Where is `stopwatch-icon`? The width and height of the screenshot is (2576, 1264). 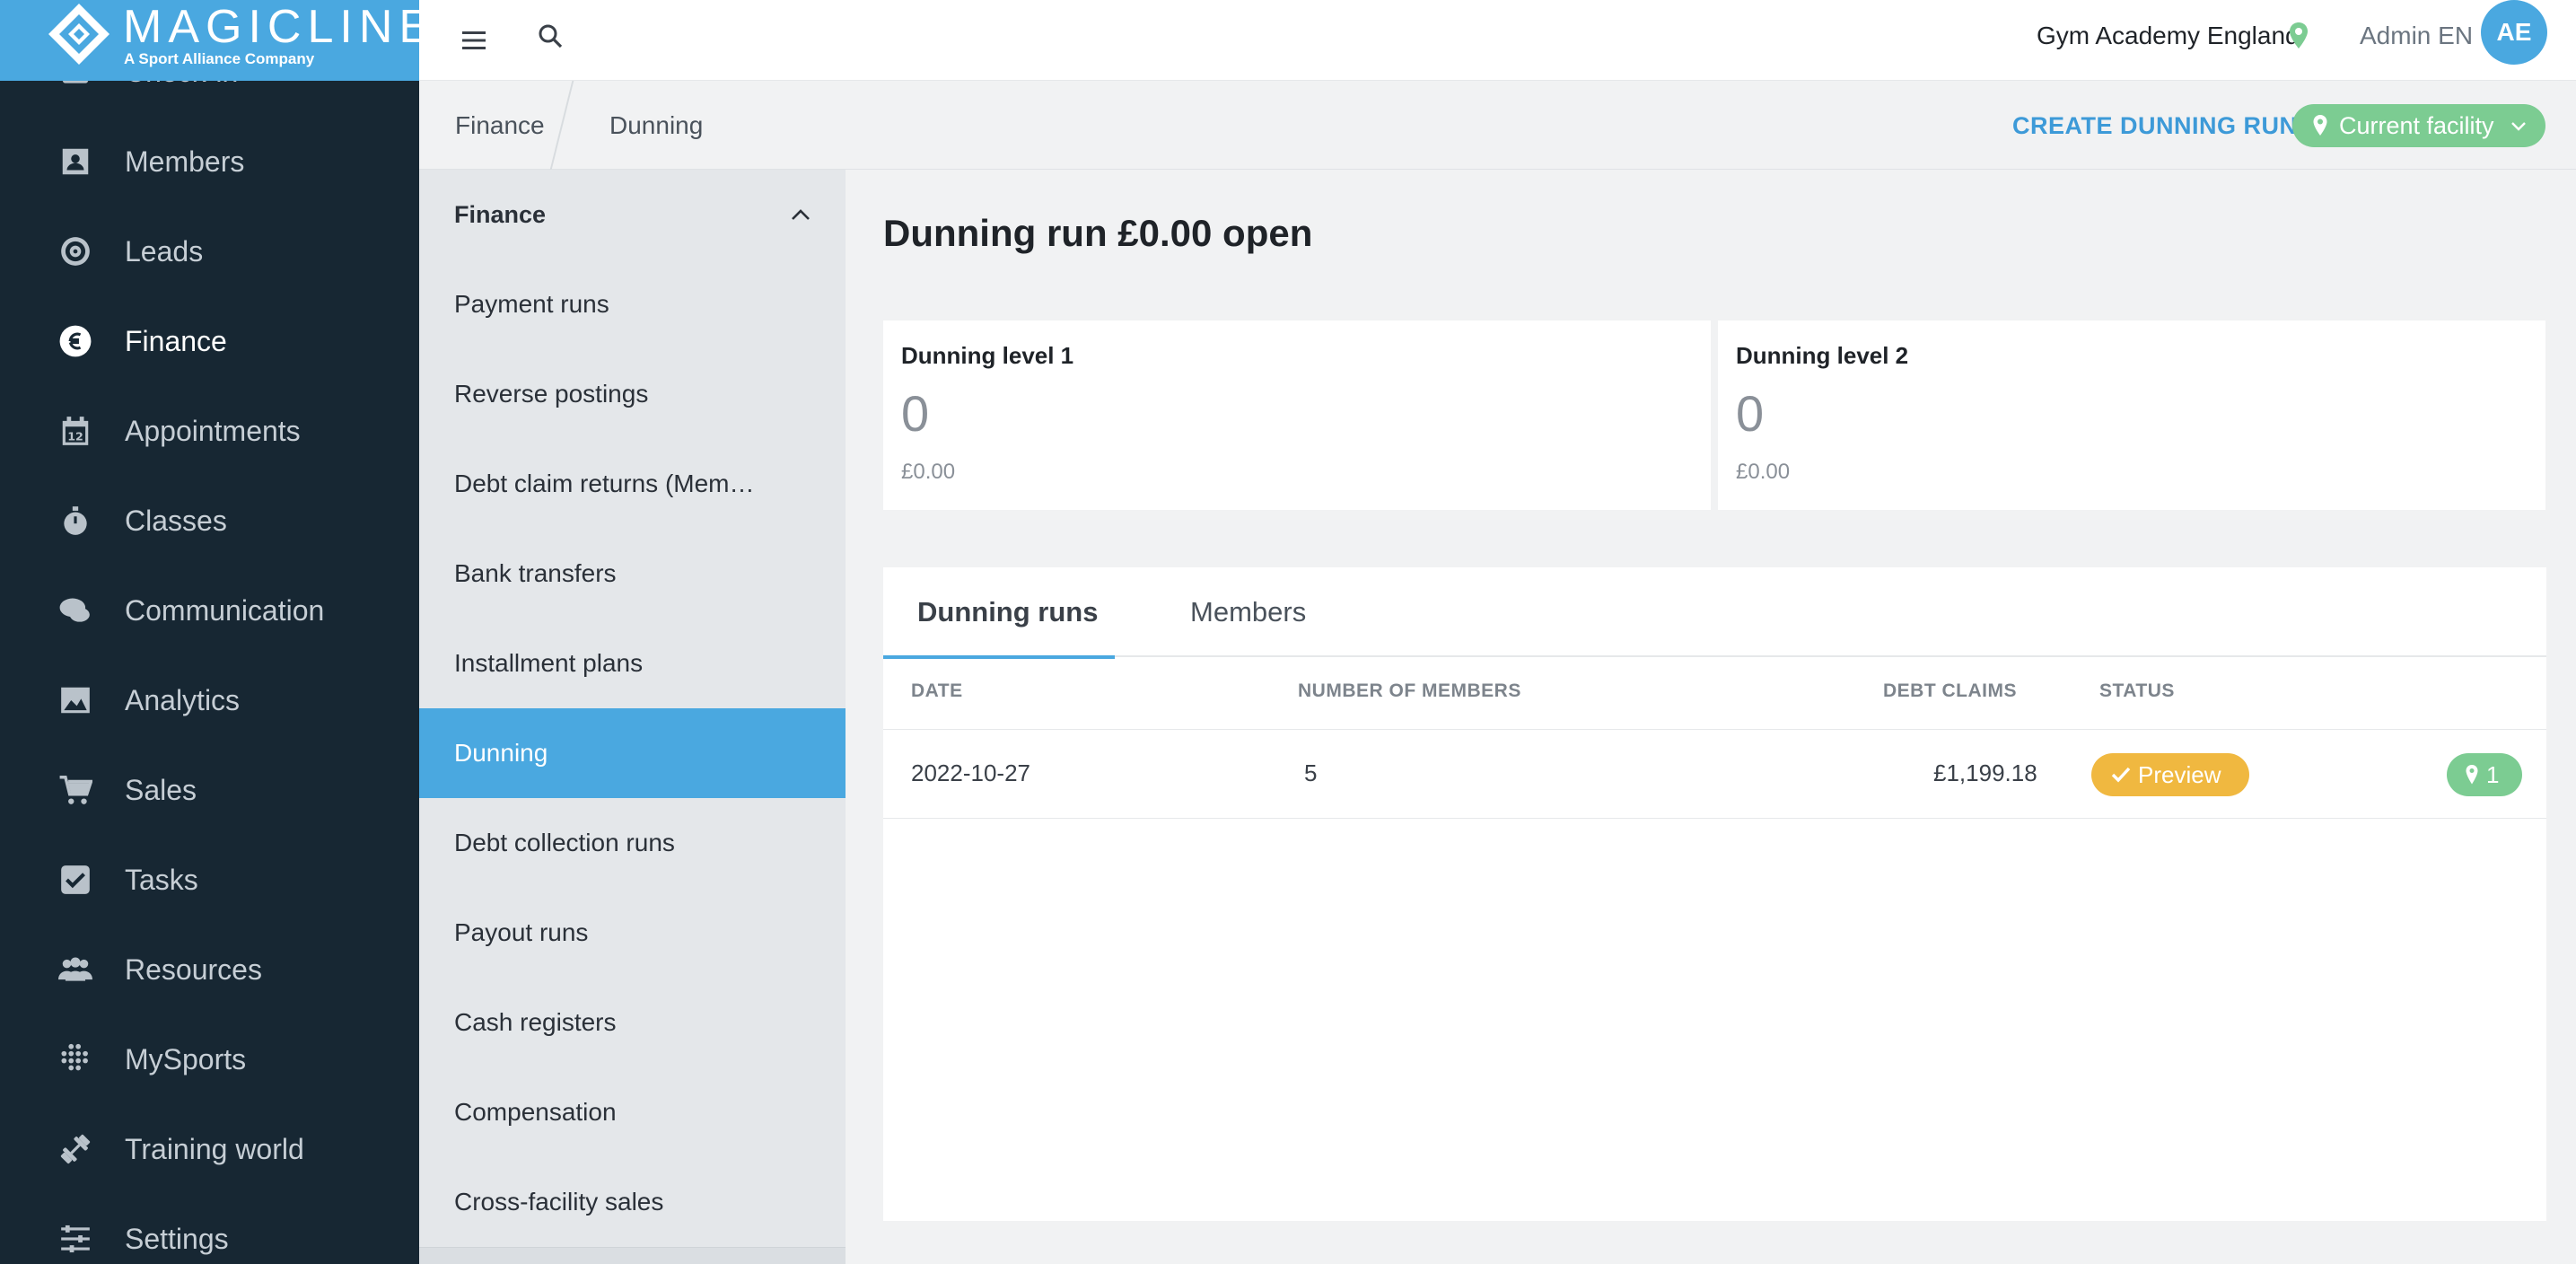
stopwatch-icon is located at coordinates (75, 521).